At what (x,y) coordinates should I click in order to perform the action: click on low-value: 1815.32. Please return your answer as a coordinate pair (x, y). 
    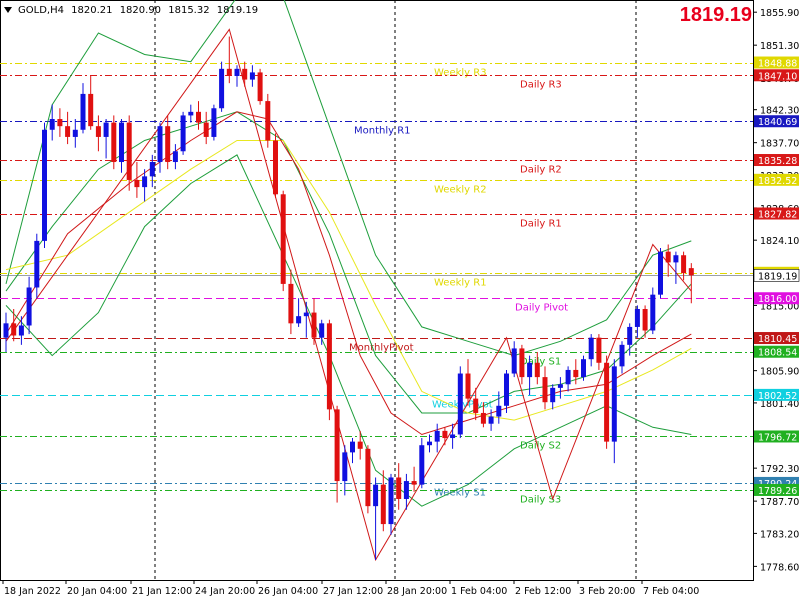
    Looking at the image, I should click on (189, 10).